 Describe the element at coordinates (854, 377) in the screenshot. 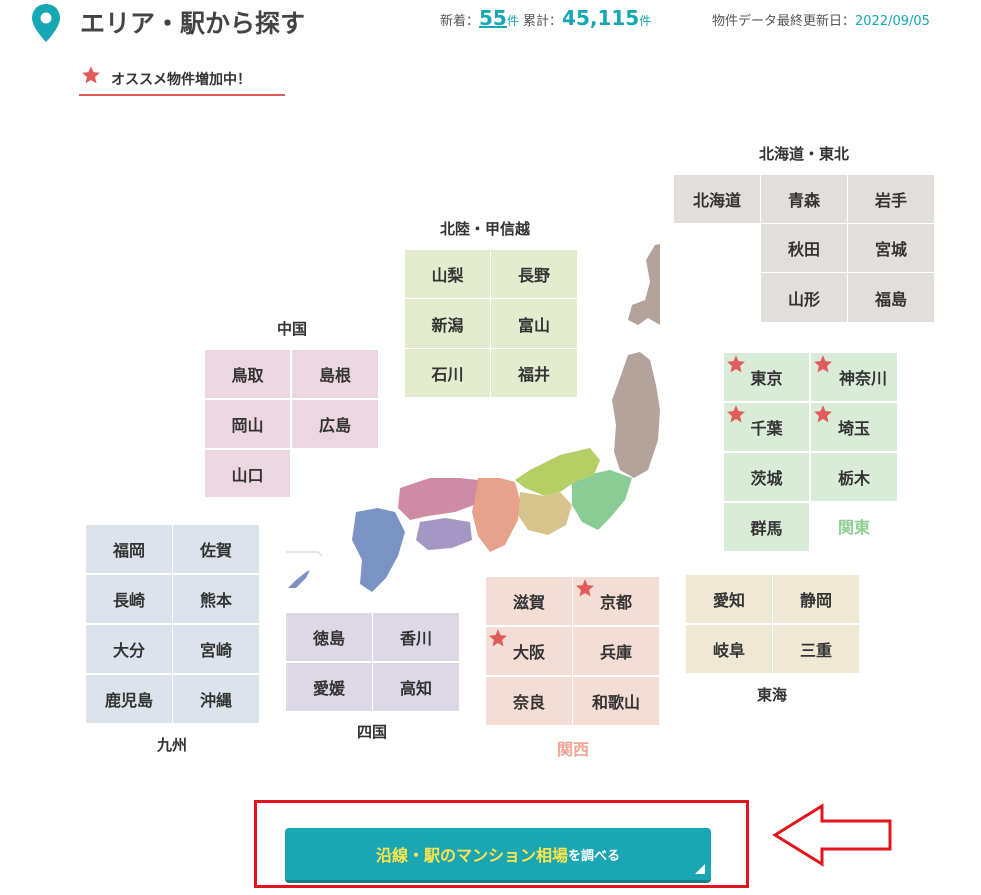

I see `pref-kanagawa: 神奈川` at that location.